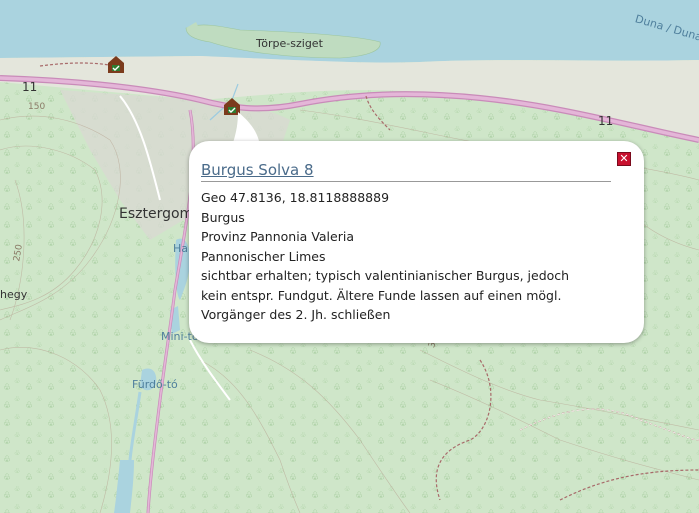 This screenshot has width=699, height=513. I want to click on town-label: Esztergom, so click(156, 214).